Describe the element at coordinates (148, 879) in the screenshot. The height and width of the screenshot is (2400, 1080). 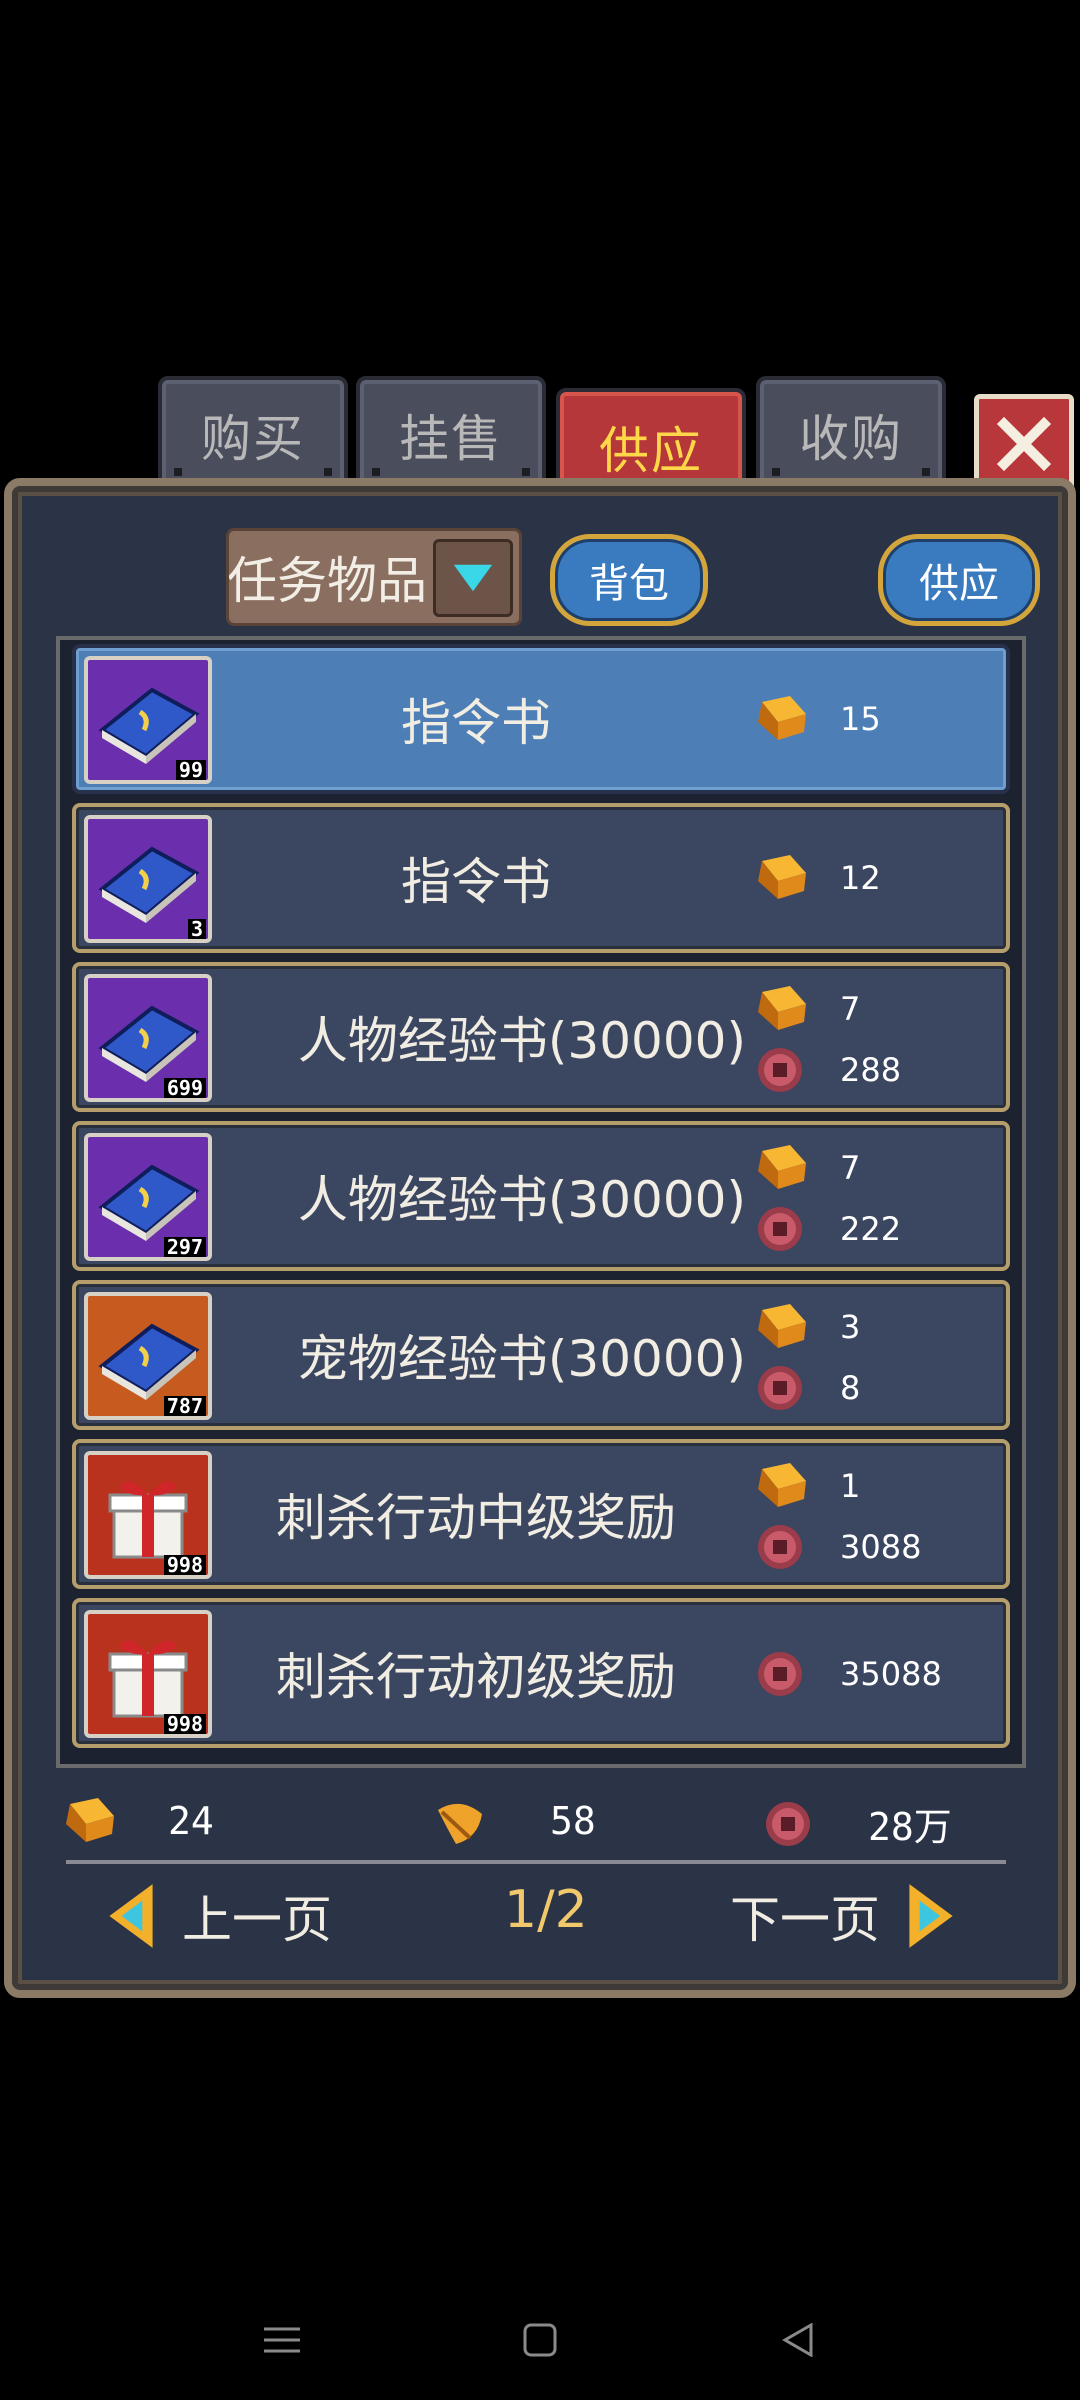
I see `item-icon: 3` at that location.